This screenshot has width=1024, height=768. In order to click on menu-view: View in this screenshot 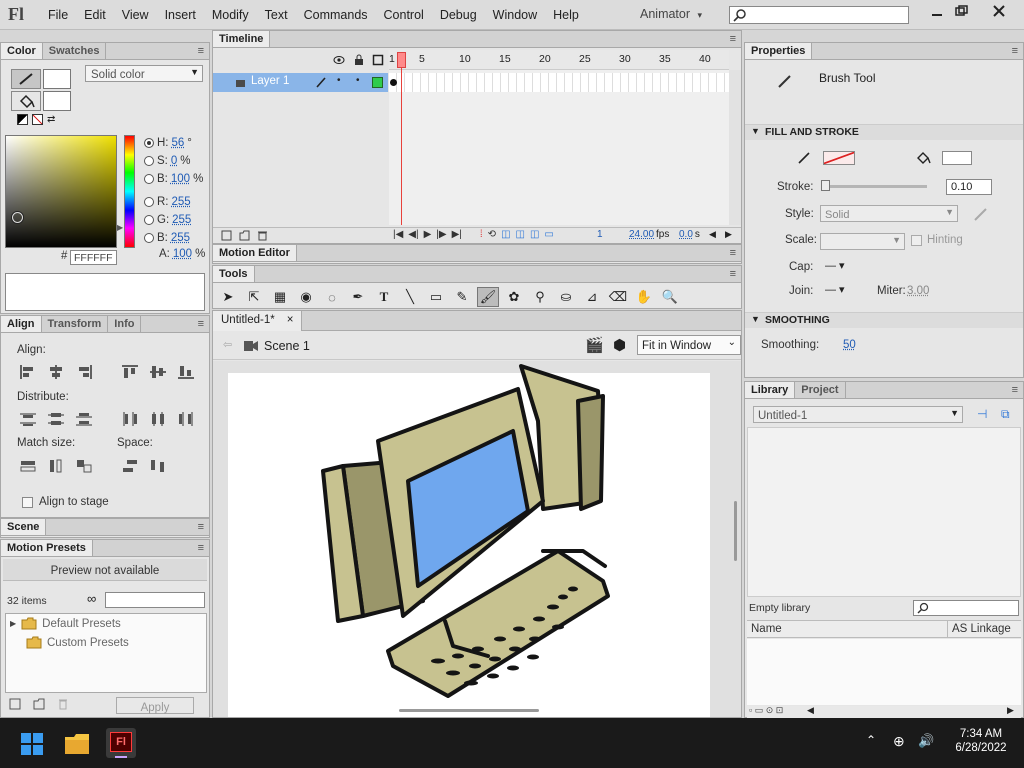, I will do `click(135, 15)`.